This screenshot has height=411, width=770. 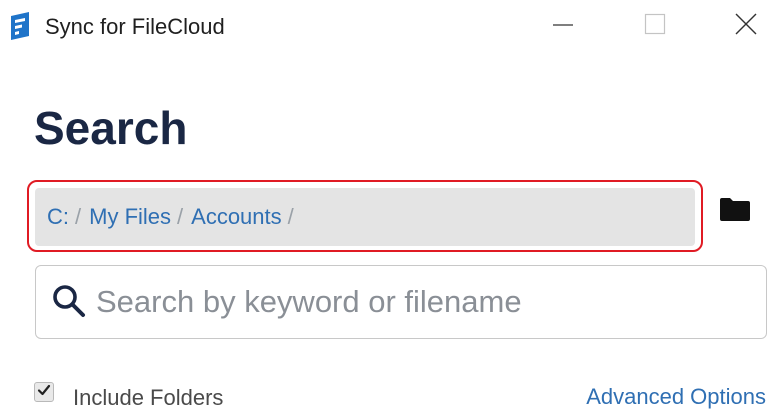 I want to click on minimize-button, so click(x=563, y=26).